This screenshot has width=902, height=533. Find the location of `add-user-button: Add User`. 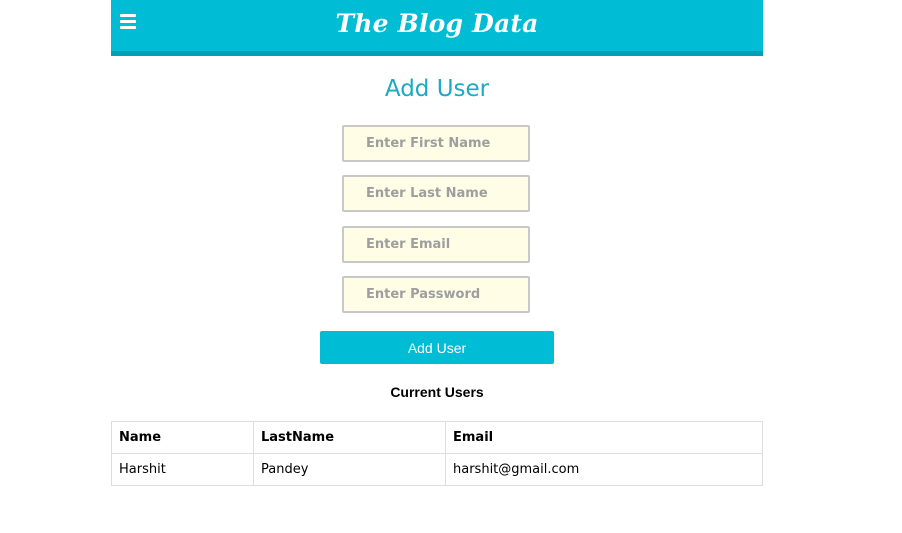

add-user-button: Add User is located at coordinates (437, 347).